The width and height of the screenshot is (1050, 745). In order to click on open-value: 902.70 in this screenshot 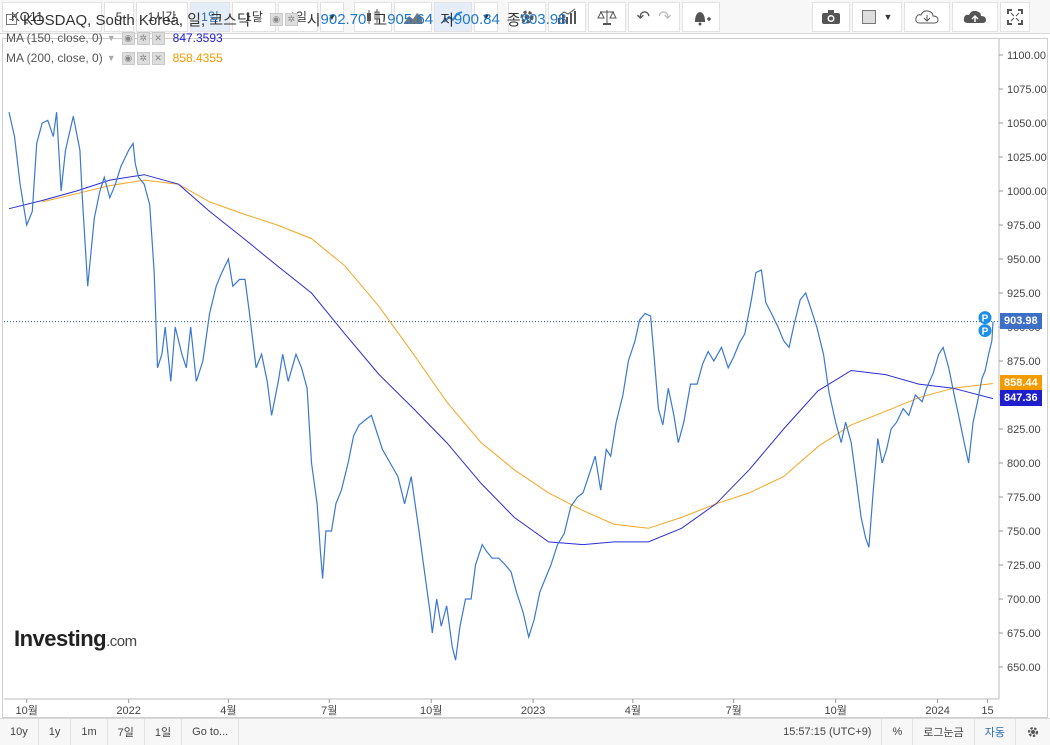, I will do `click(343, 19)`.